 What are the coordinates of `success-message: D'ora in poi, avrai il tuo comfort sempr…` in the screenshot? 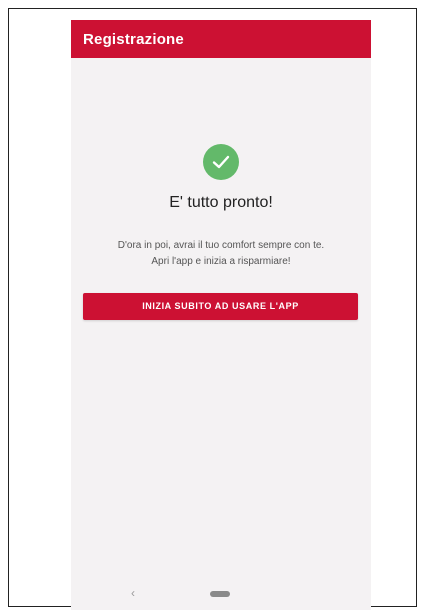 It's located at (221, 253).